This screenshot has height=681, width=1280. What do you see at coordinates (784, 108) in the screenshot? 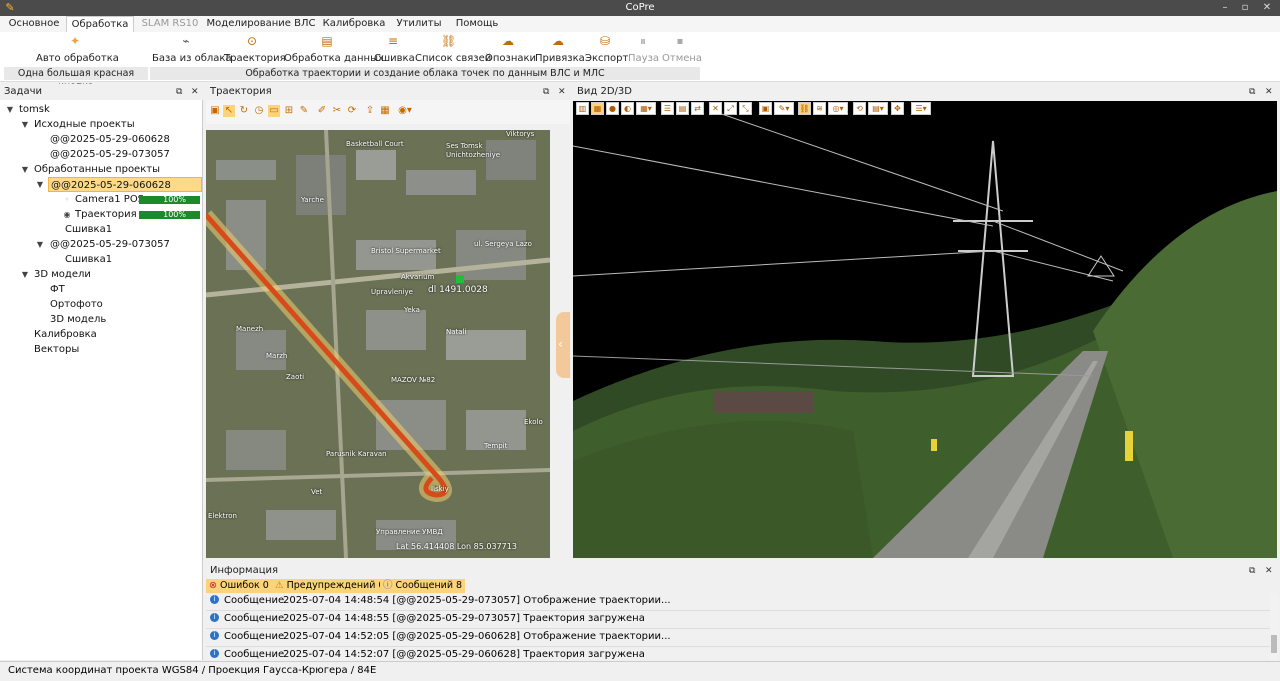
I see `tool-dropdown-icon: ✎▾` at bounding box center [784, 108].